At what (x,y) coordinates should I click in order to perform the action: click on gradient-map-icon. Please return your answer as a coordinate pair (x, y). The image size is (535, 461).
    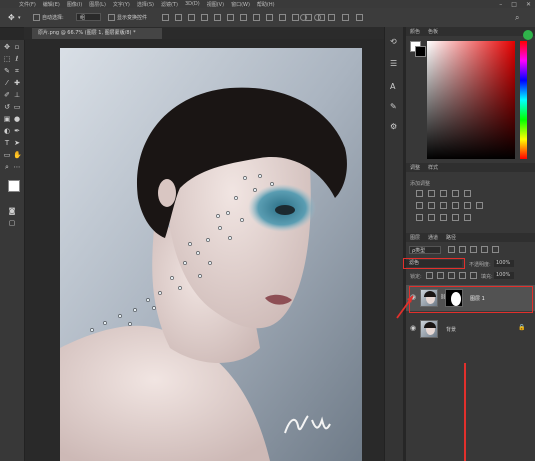
    Looking at the image, I should click on (455, 217).